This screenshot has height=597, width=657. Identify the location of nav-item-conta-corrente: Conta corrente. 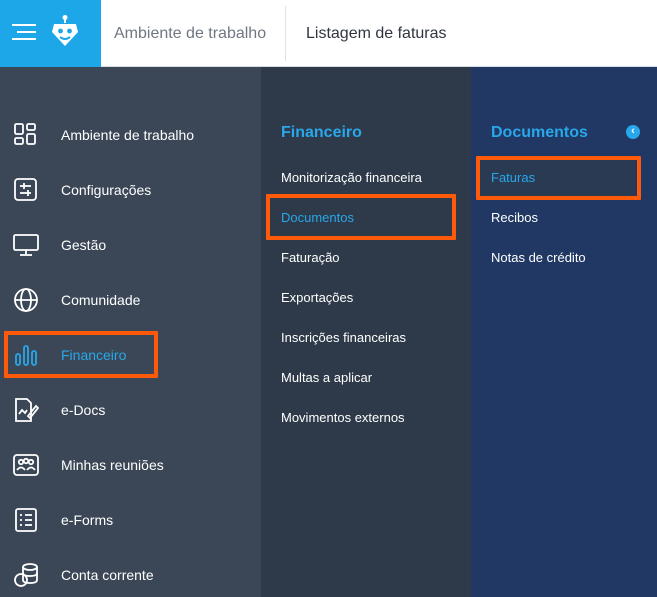
(130, 572).